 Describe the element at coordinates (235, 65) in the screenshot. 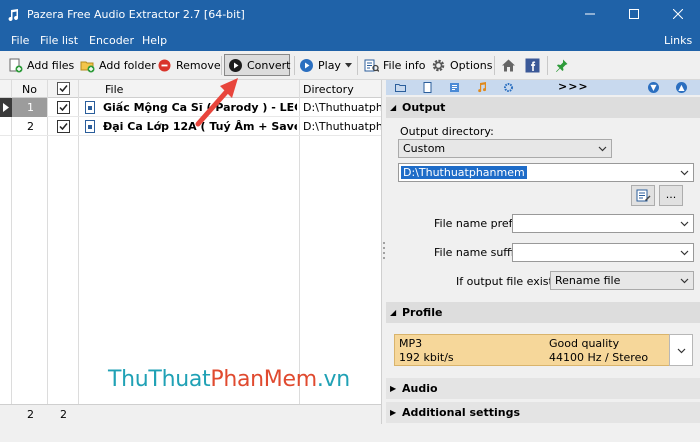

I see `play-circle-icon` at that location.